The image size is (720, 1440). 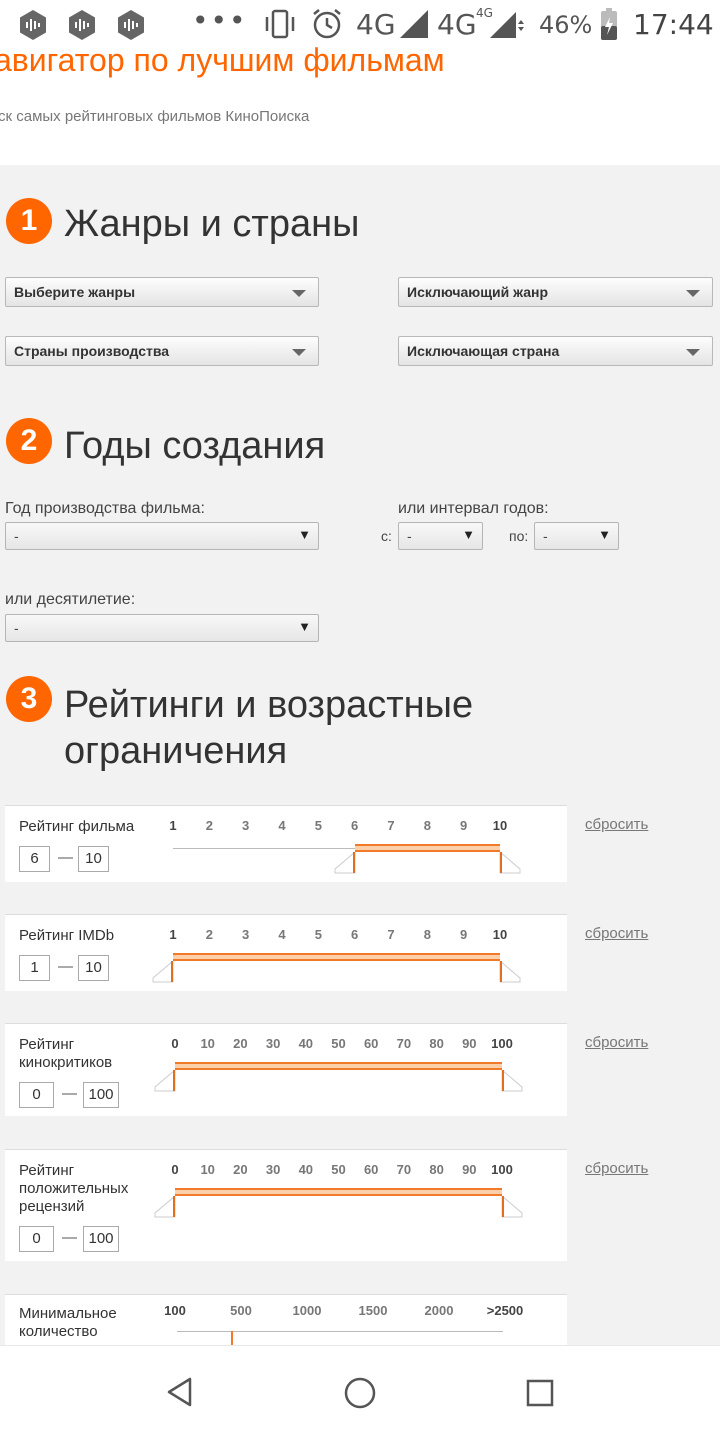 I want to click on exclude-genre-select: Исключающий жанр, so click(x=555, y=292).